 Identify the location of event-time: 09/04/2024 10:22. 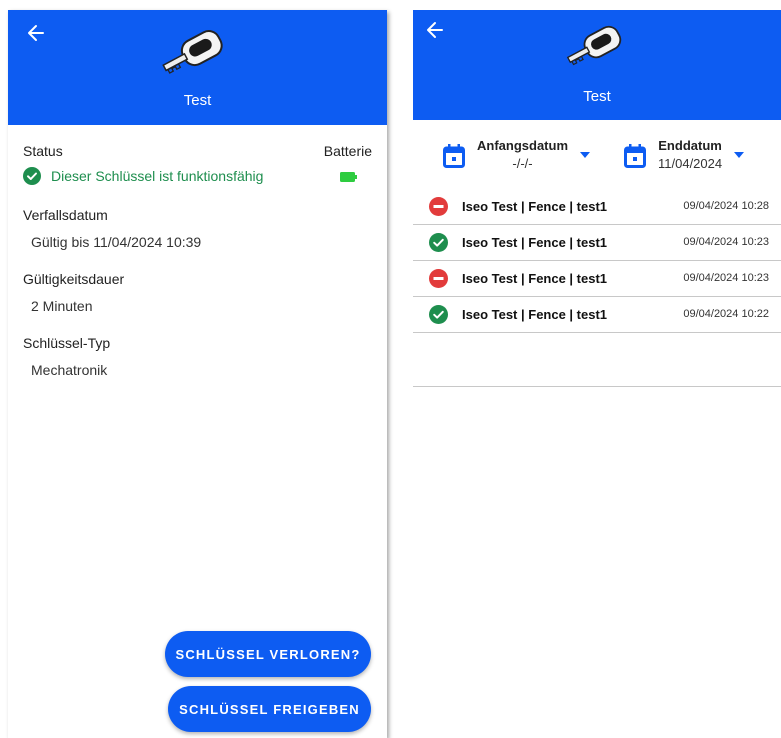
(726, 314).